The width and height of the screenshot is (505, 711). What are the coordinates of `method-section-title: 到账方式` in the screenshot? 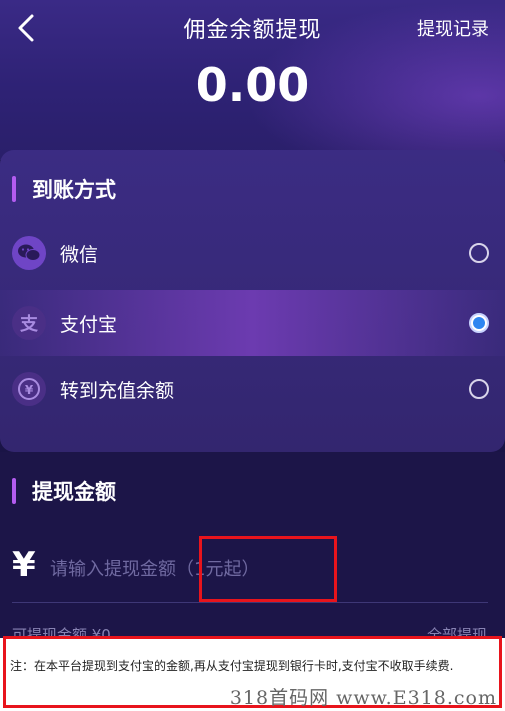 It's located at (64, 189).